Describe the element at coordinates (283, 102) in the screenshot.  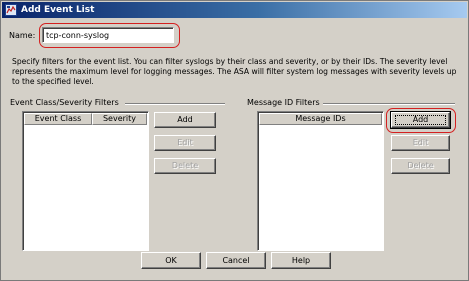
I see `message-id-filters-label: Message ID Filters` at that location.